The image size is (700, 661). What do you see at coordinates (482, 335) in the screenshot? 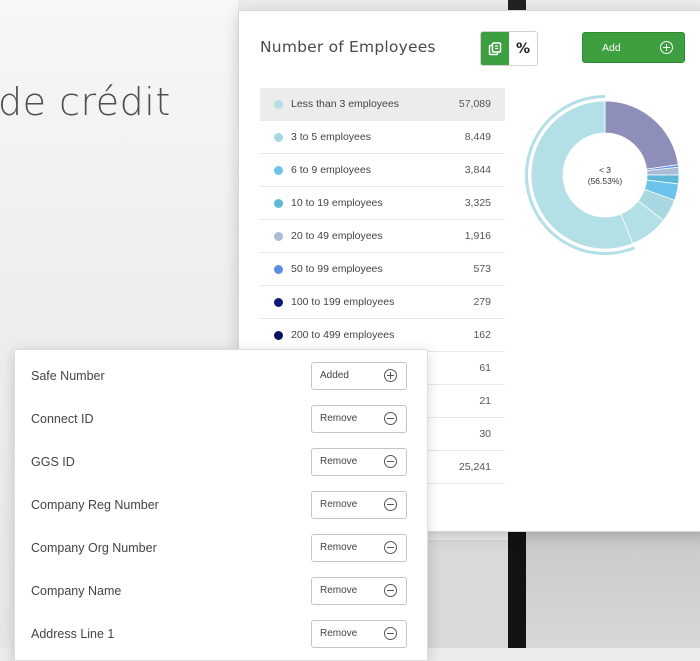
I see `employee-row-value: 162` at bounding box center [482, 335].